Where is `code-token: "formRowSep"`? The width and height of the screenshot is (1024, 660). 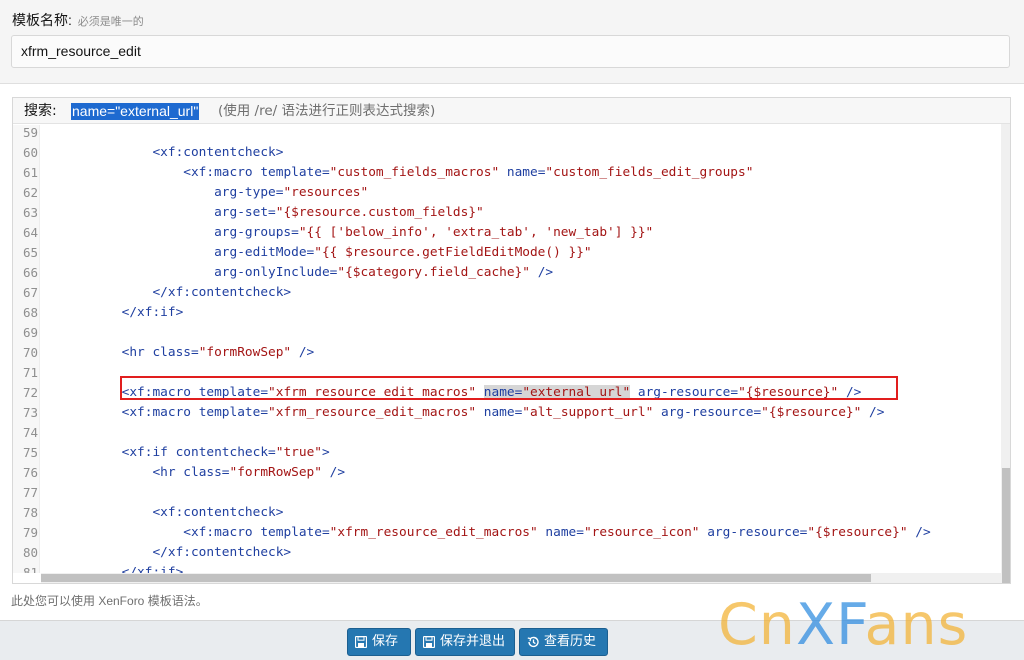 code-token: "formRowSep" is located at coordinates (245, 352).